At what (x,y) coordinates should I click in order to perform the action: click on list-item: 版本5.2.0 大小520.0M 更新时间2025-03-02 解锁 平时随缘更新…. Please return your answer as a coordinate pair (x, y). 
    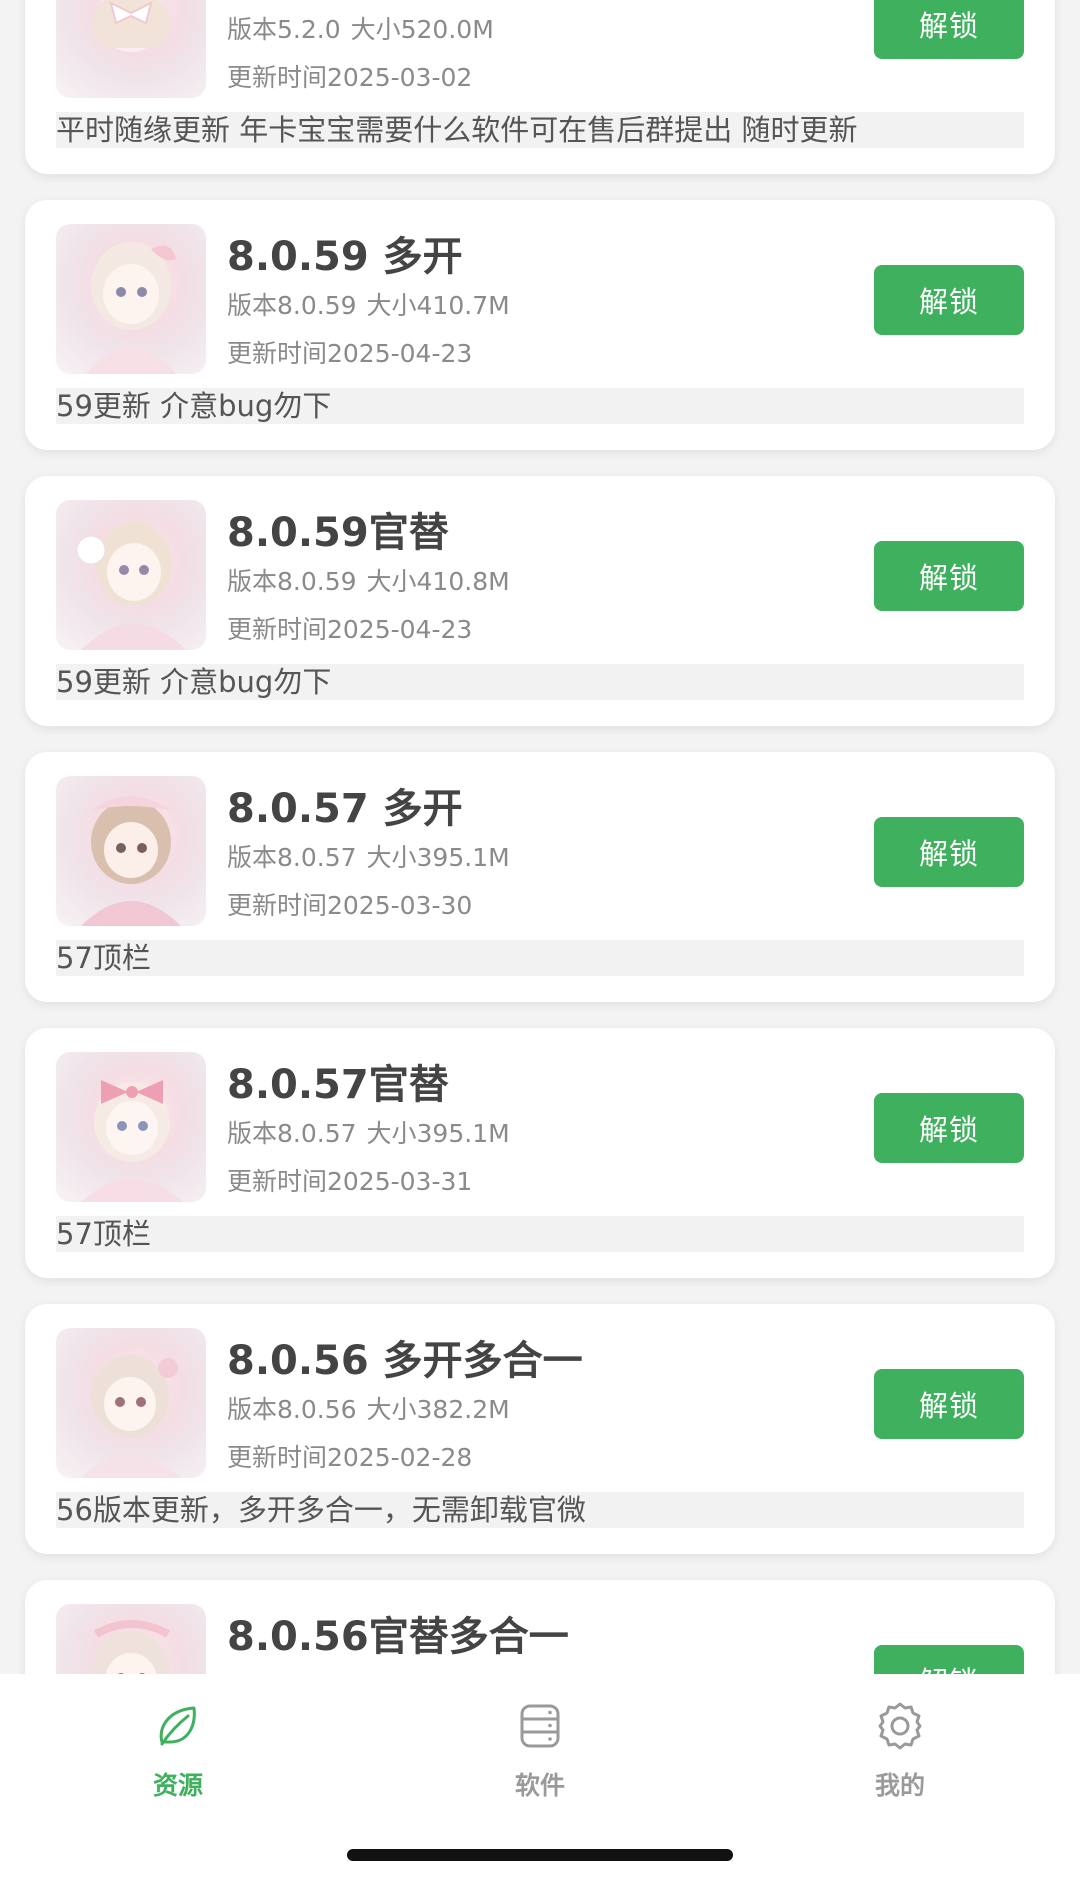
    Looking at the image, I should click on (540, 87).